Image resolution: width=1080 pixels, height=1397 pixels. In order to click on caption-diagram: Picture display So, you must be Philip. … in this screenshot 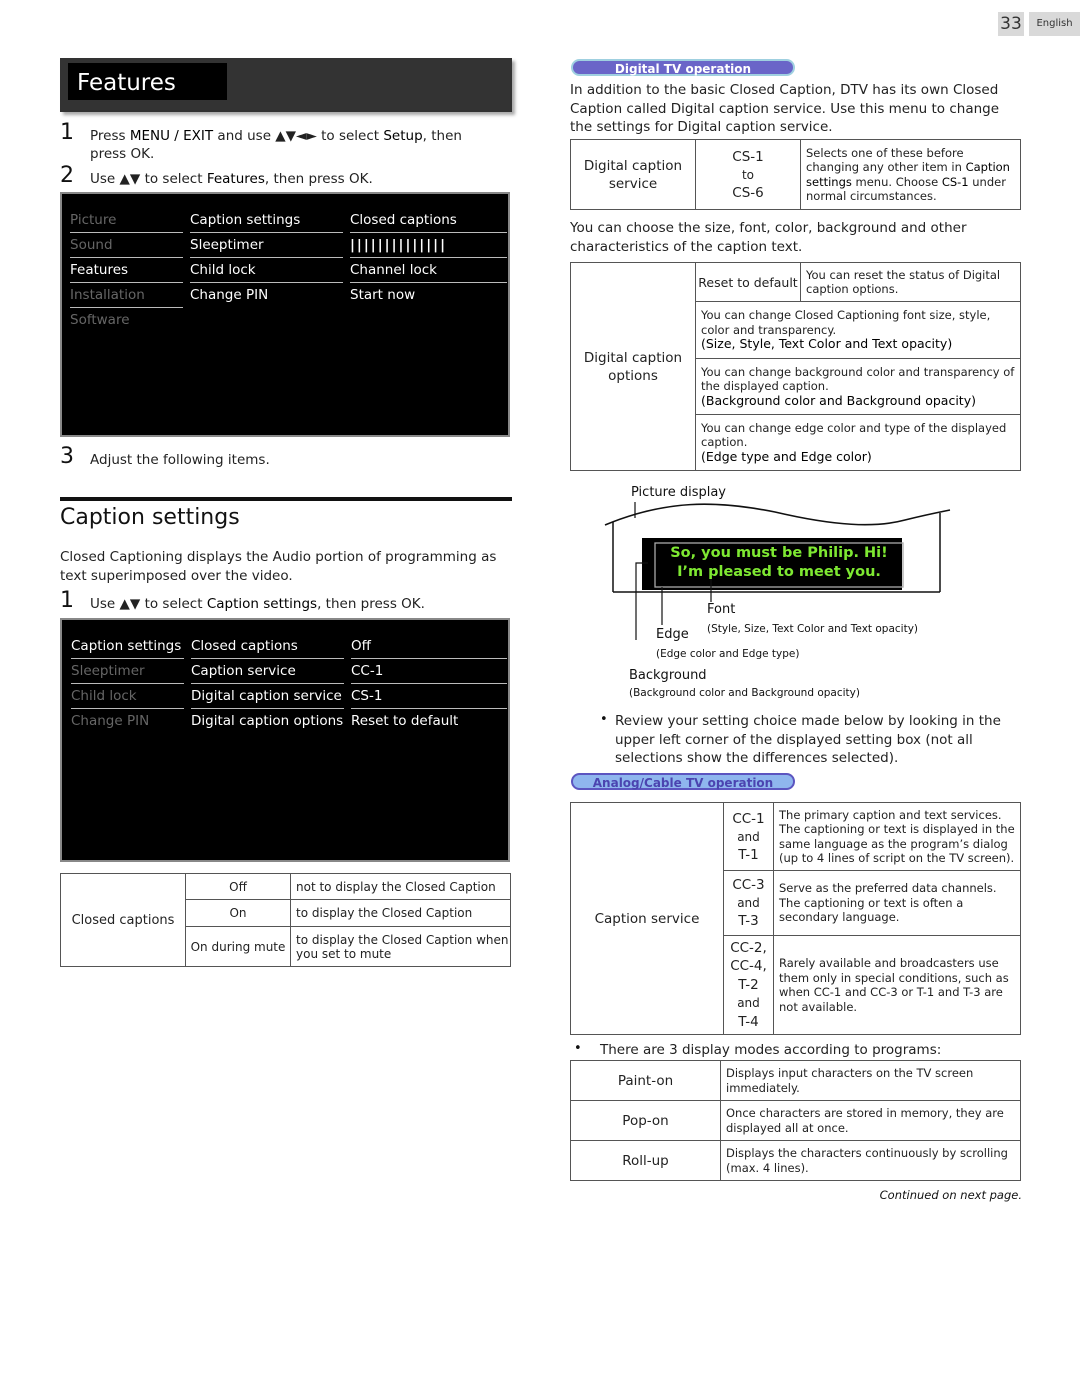, I will do `click(780, 592)`.